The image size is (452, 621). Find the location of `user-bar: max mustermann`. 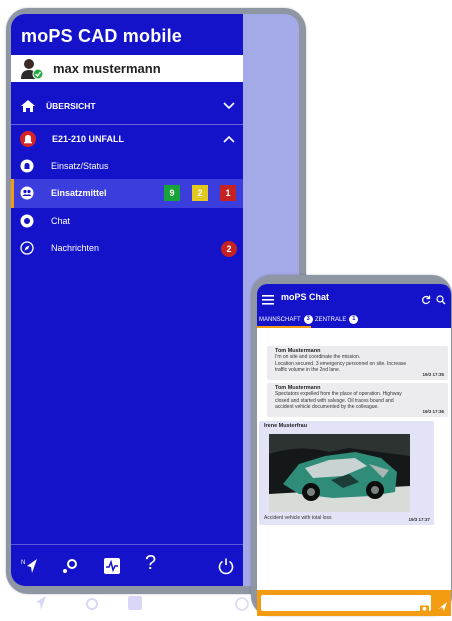

user-bar: max mustermann is located at coordinates (127, 68).